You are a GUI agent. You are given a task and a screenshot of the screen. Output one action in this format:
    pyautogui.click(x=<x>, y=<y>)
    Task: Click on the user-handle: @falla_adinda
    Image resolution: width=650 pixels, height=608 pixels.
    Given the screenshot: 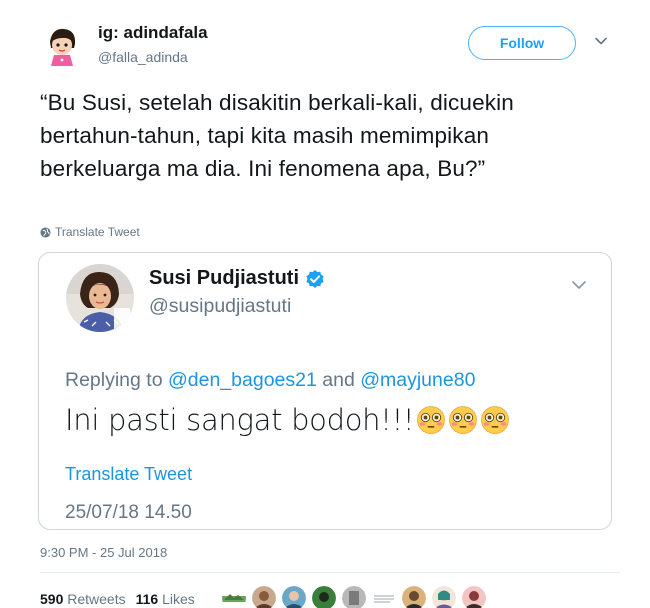 What is the action you would take?
    pyautogui.click(x=143, y=57)
    